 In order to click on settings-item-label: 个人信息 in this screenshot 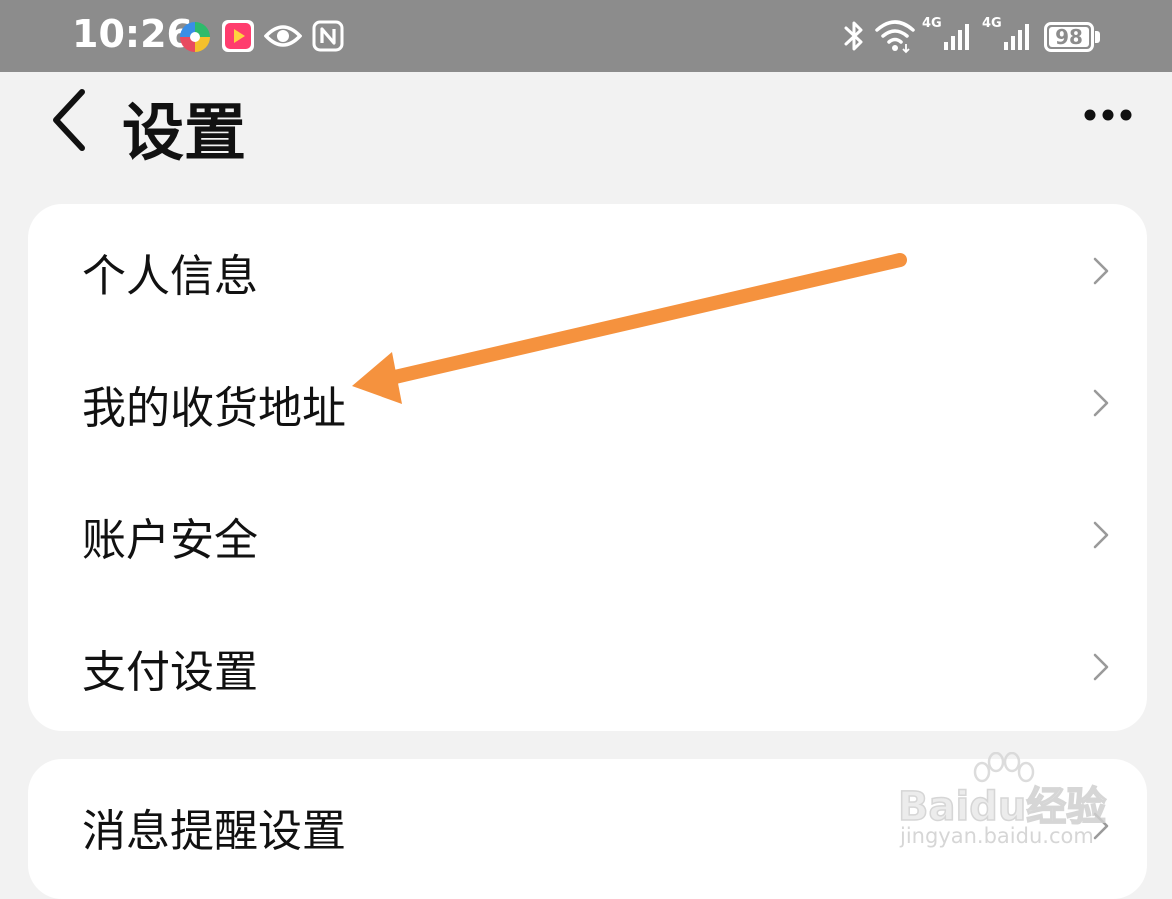, I will do `click(170, 276)`.